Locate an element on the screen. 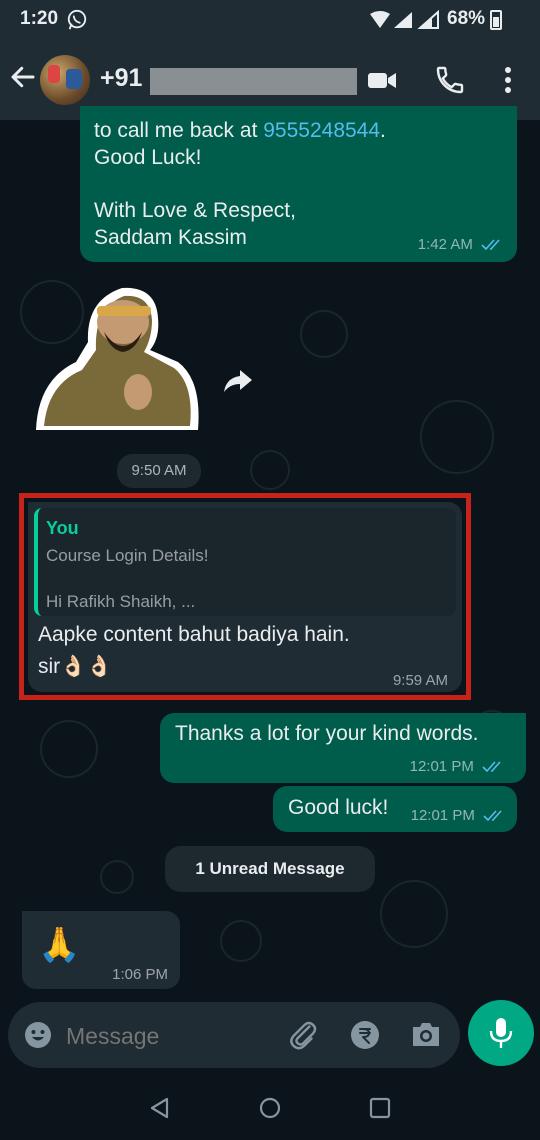 The image size is (540, 1140). redacted-number is located at coordinates (253, 81).